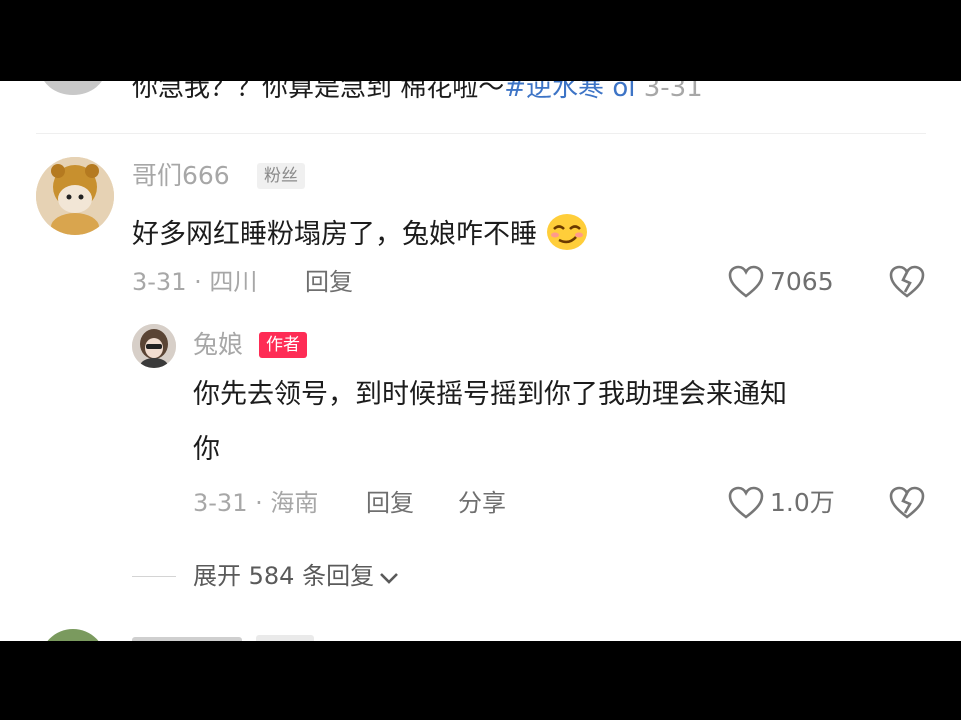  I want to click on reply-text-line2: 你, so click(206, 449).